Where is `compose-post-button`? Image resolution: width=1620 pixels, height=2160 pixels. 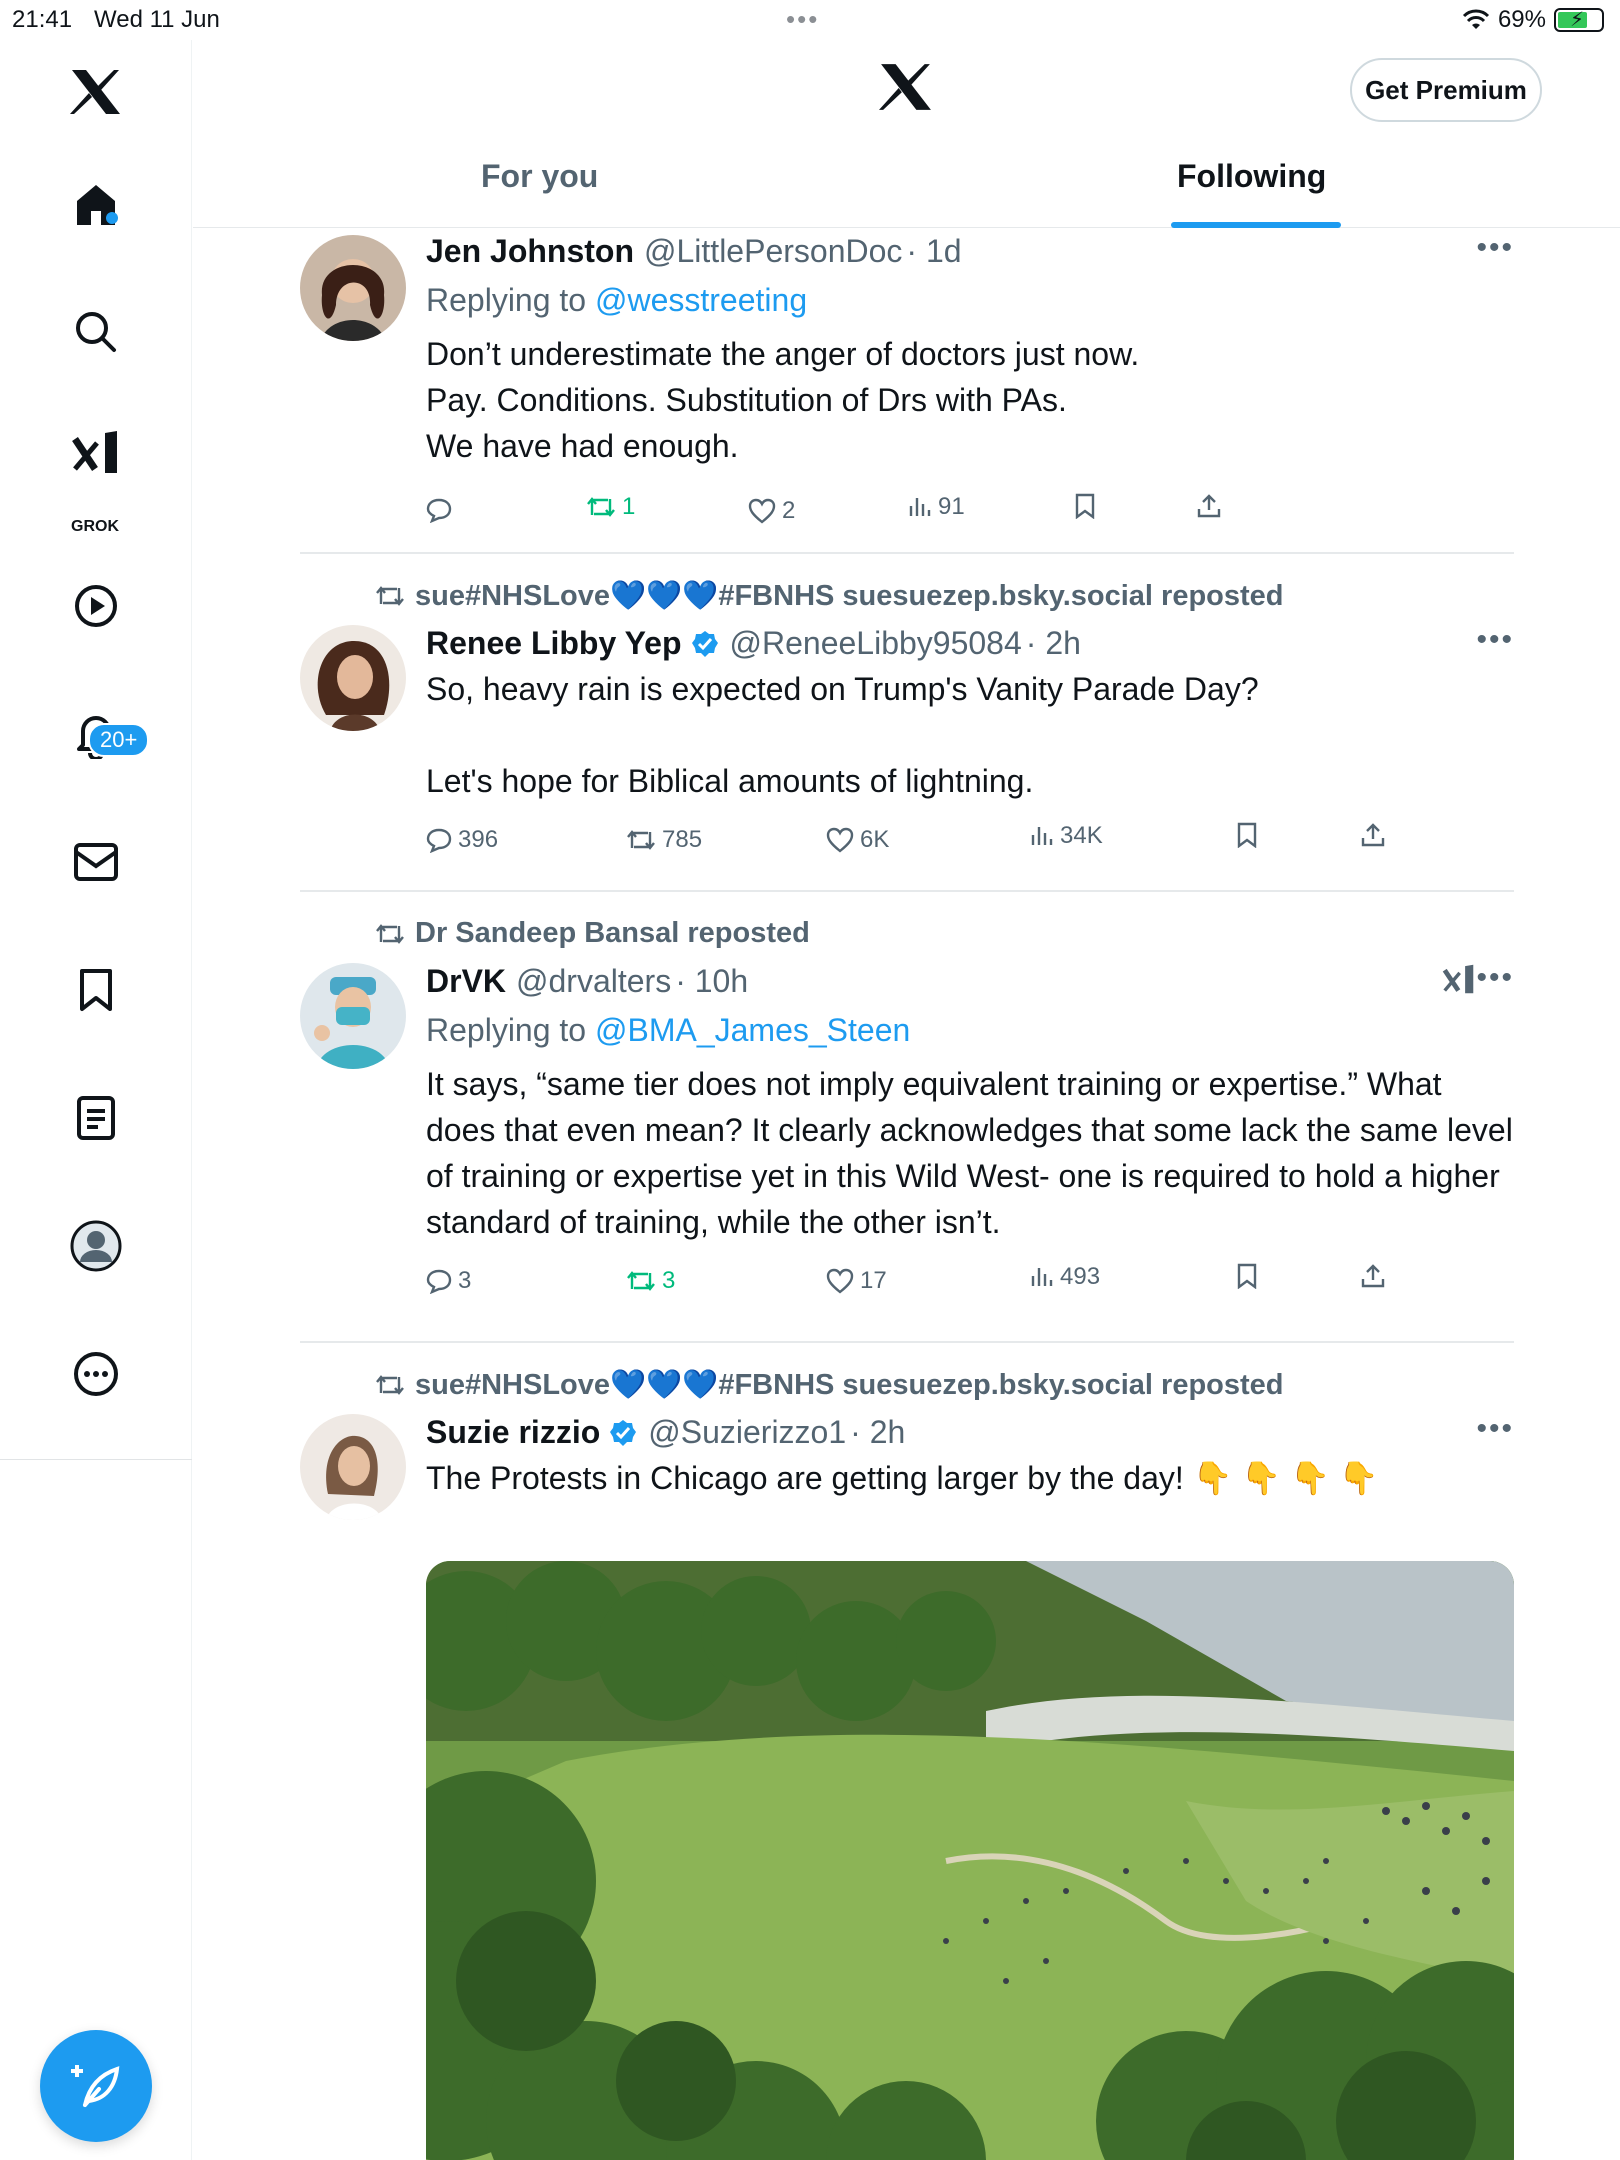 compose-post-button is located at coordinates (96, 2086).